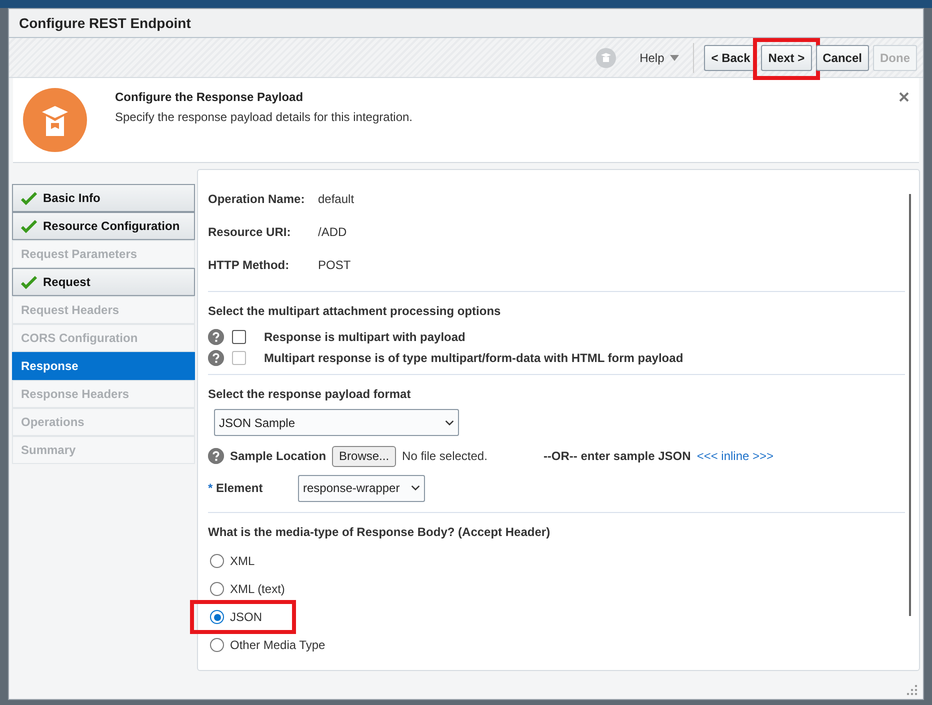 Image resolution: width=932 pixels, height=705 pixels. I want to click on mortarboard-icon, so click(55, 120).